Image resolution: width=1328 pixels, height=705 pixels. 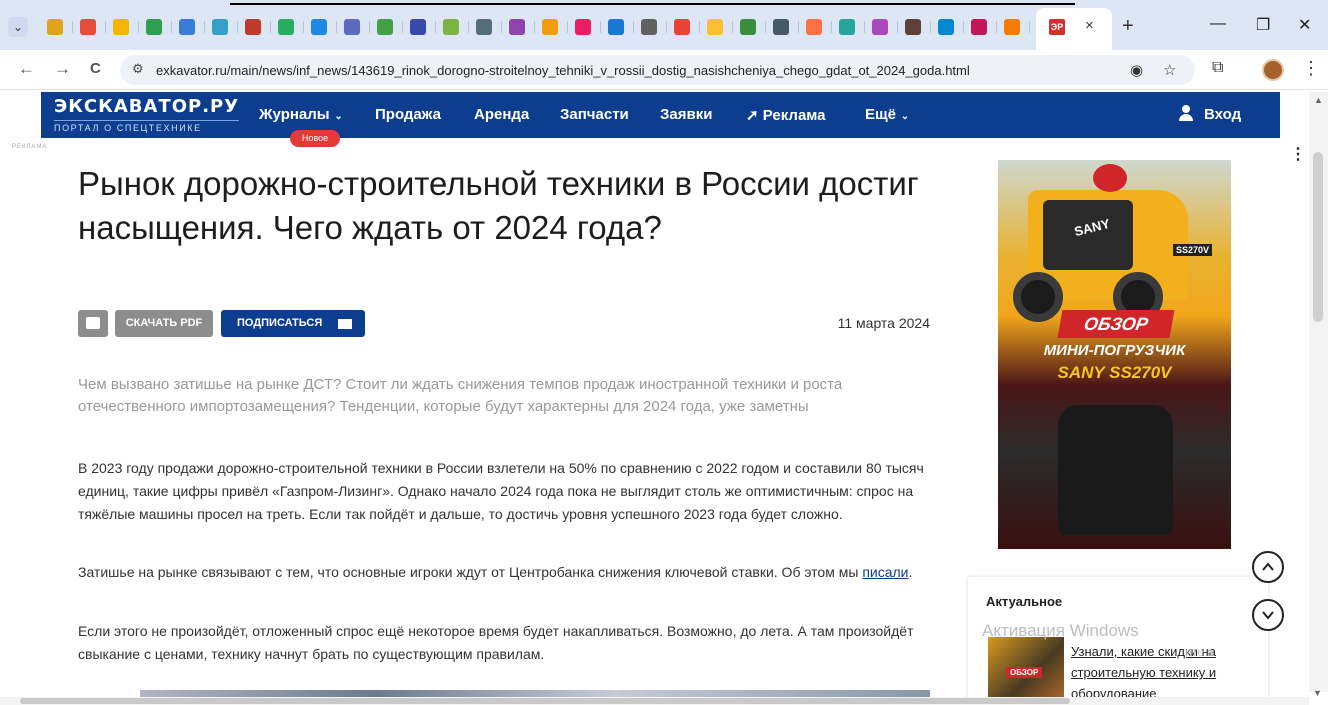 What do you see at coordinates (1128, 26) in the screenshot?
I see `new-tab-icon: +` at bounding box center [1128, 26].